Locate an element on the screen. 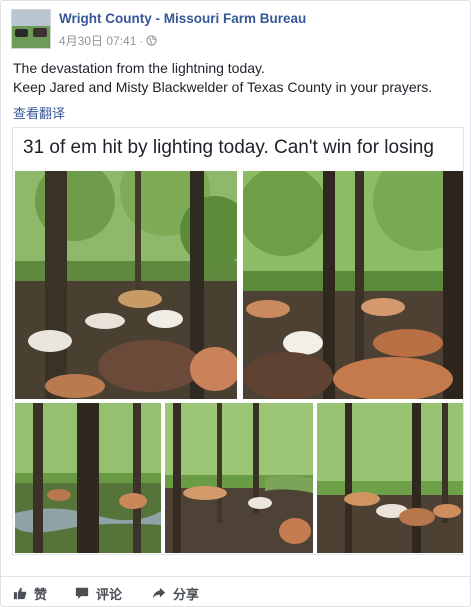 The height and width of the screenshot is (607, 471). like-button: 赞 is located at coordinates (30, 593).